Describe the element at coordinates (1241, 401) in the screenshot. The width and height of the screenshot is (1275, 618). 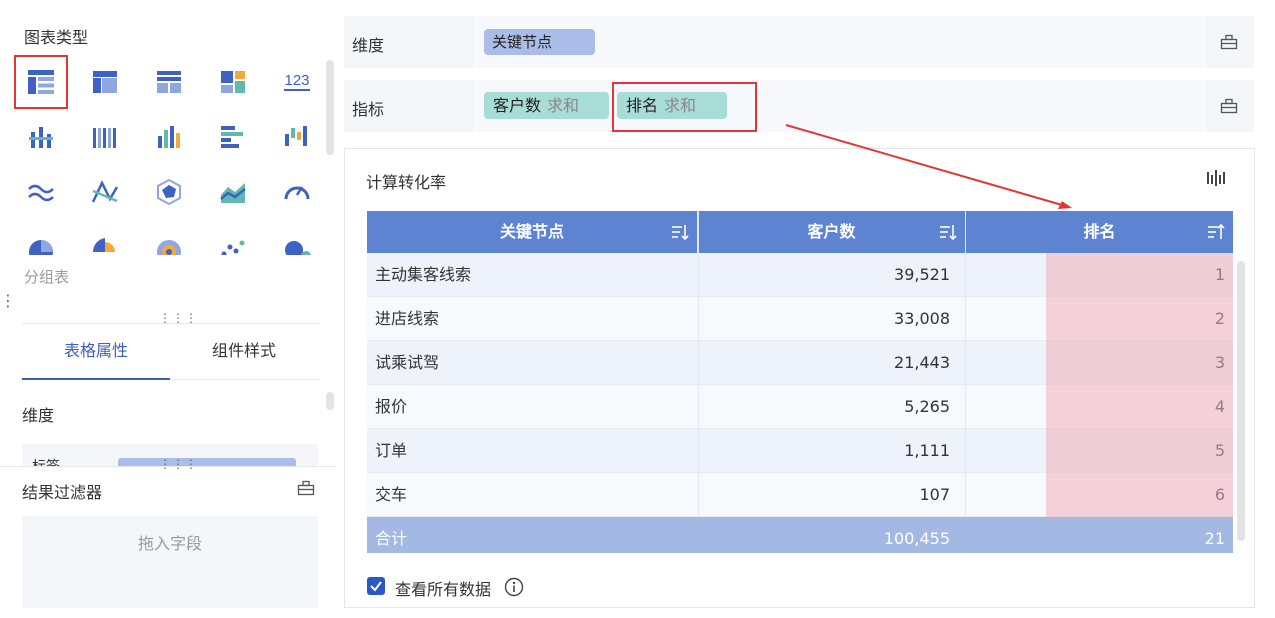
I see `table-scrollbar` at that location.